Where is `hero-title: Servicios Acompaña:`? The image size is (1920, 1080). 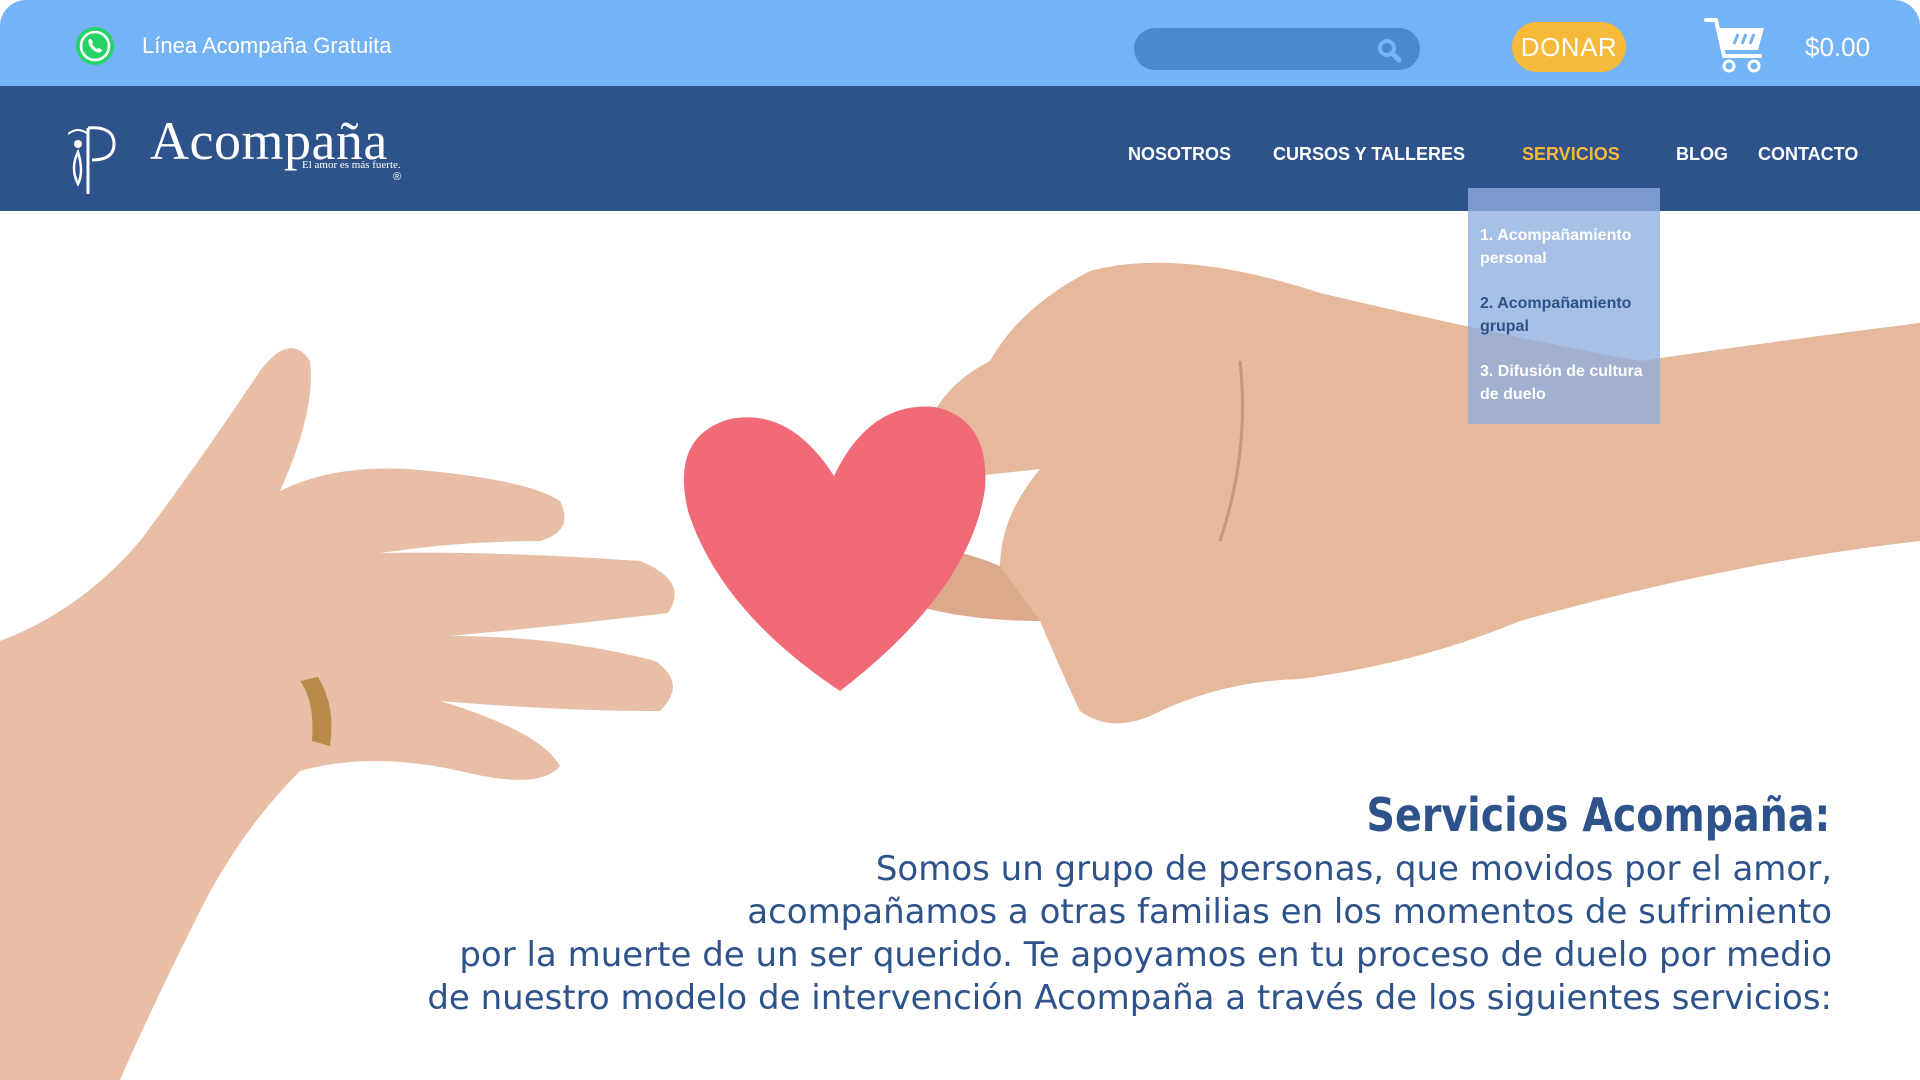 hero-title: Servicios Acompaña: is located at coordinates (1598, 815).